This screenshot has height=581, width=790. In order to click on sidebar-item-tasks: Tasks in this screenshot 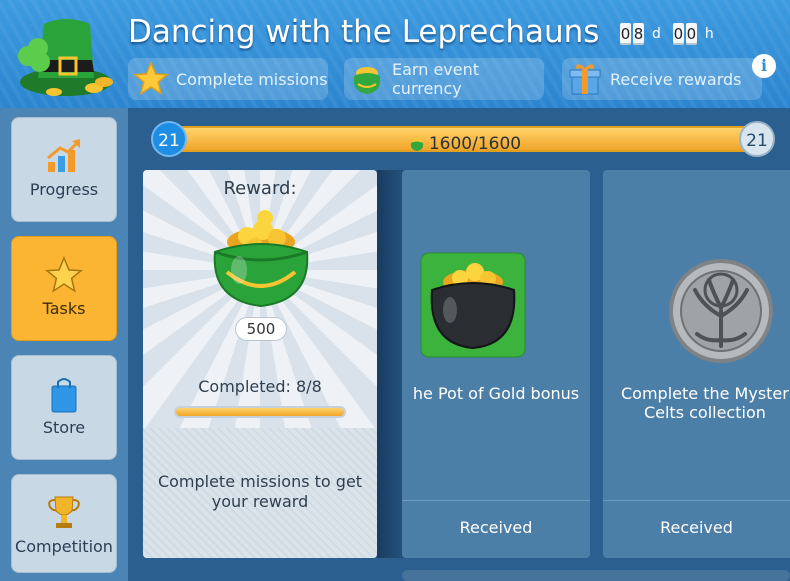, I will do `click(64, 288)`.